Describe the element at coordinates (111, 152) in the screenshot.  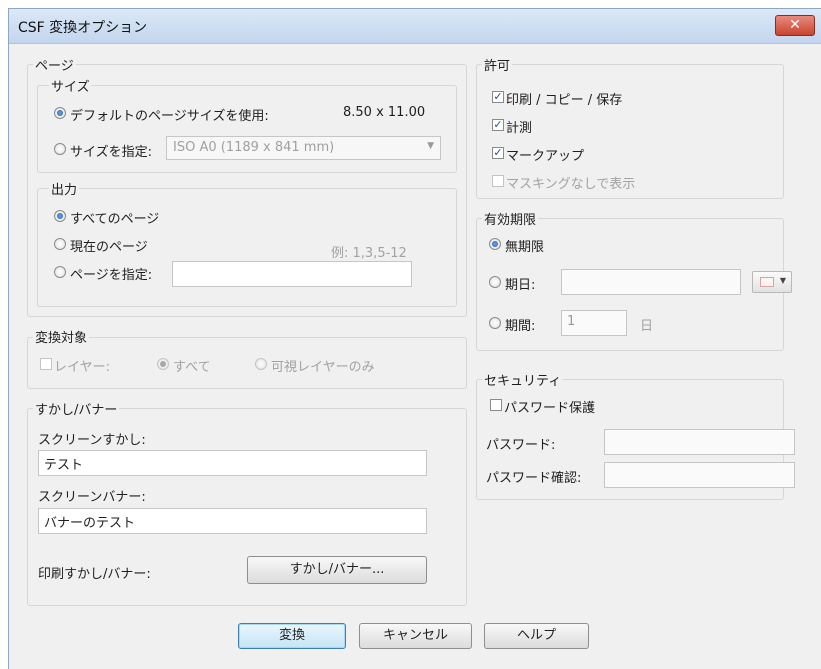
I see `size-custom-label: サイズを指定:` at that location.